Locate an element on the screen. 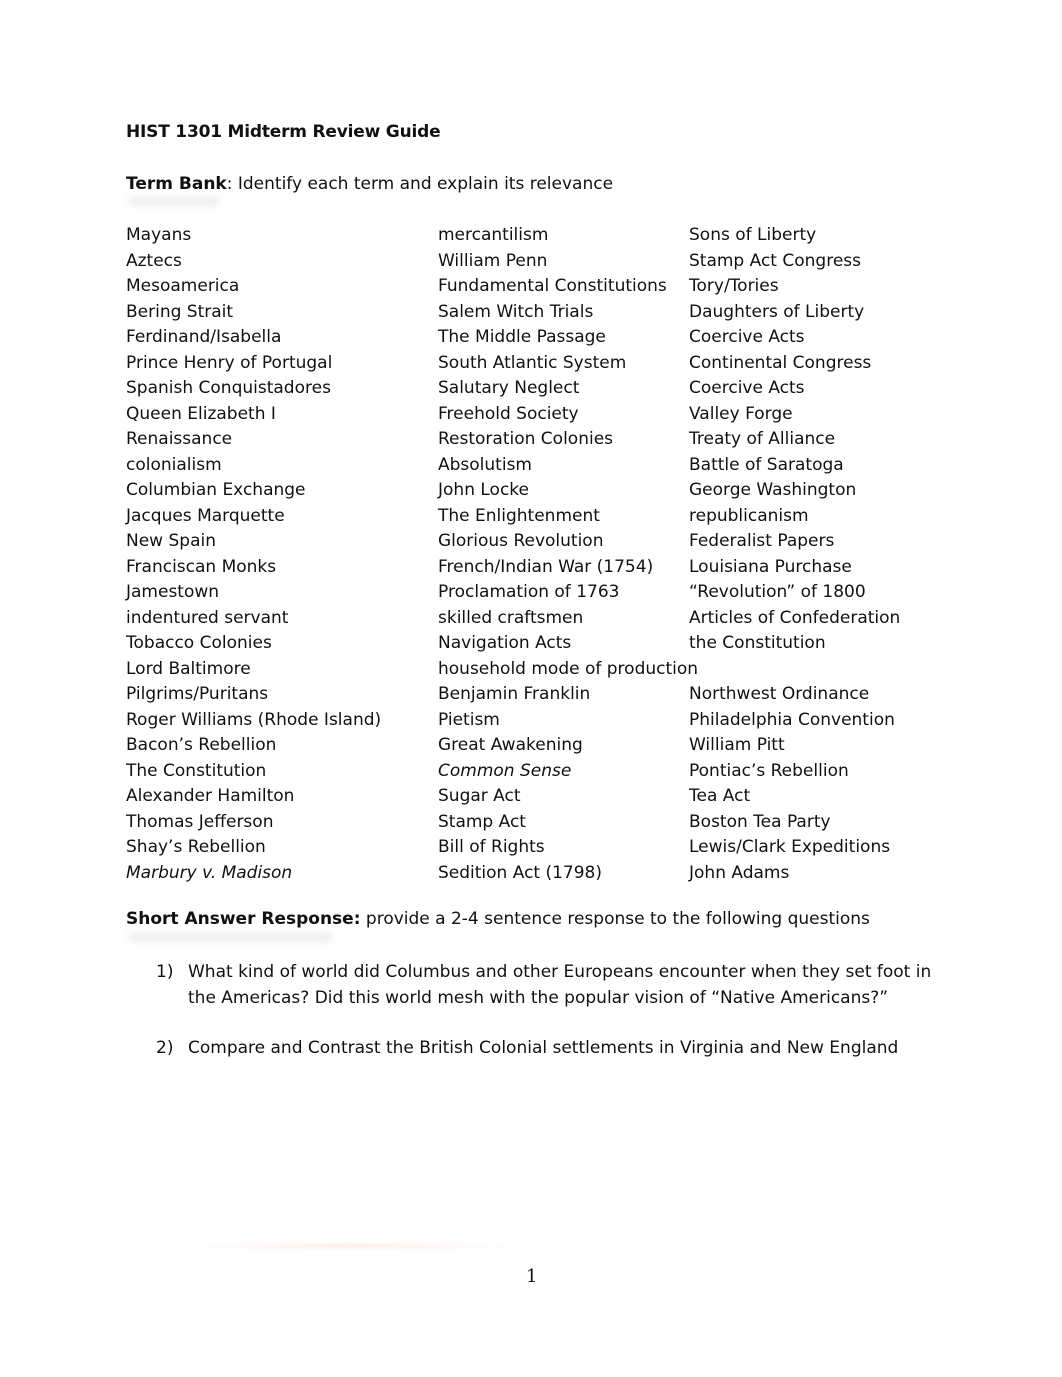  term-item: republicanism is located at coordinates (749, 515).